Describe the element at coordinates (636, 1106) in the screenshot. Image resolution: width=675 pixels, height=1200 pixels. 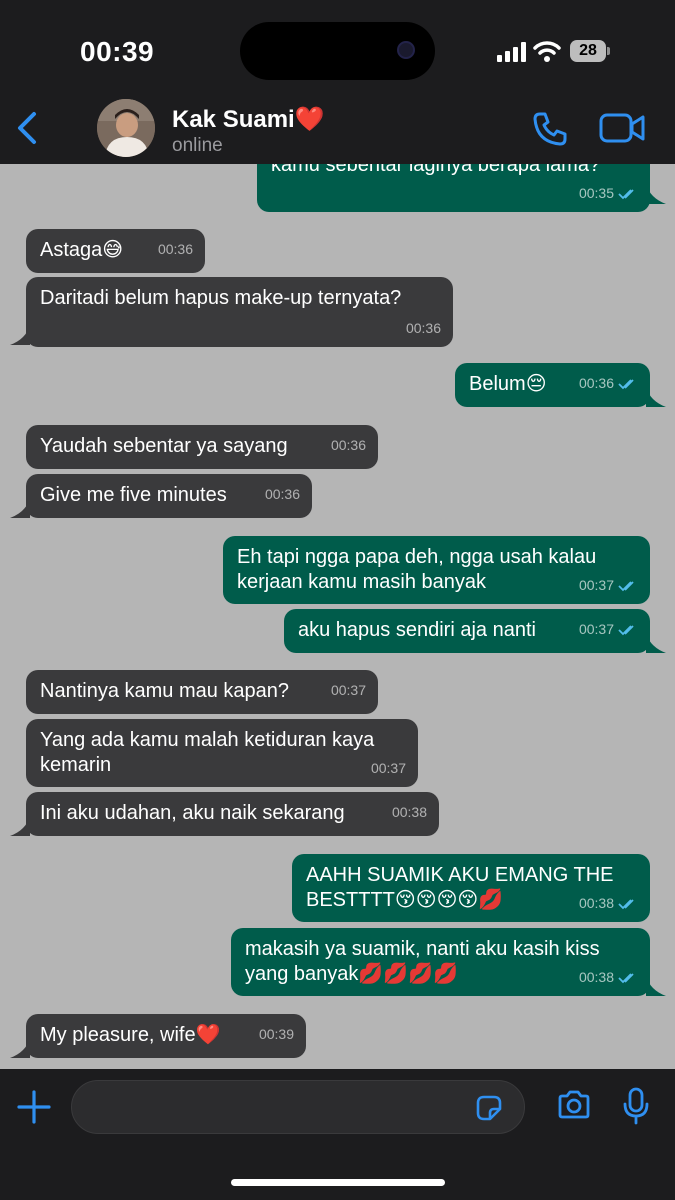
I see `microphone-icon` at that location.